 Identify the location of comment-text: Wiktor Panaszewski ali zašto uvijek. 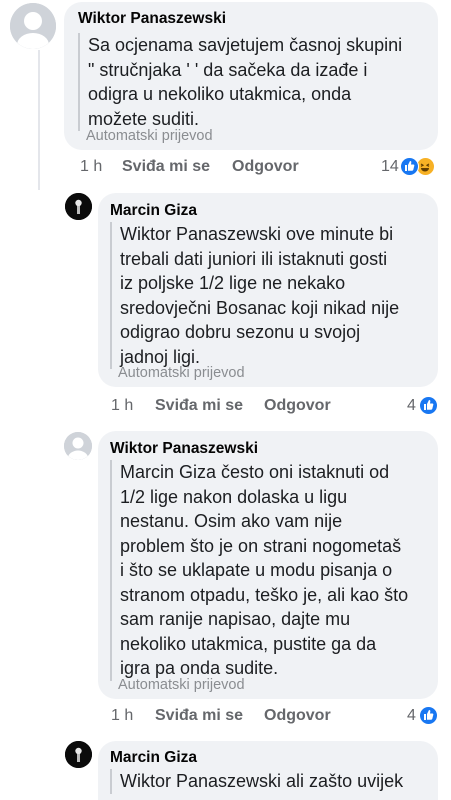
(271, 781).